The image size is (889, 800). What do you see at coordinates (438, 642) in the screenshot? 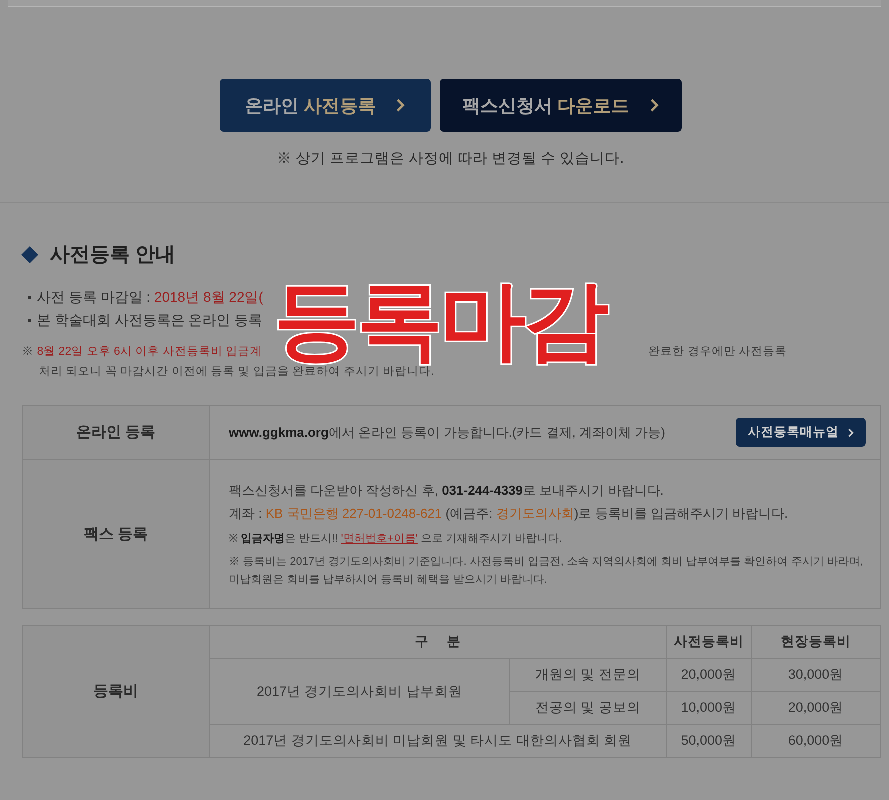
I see `column-header: 구 분` at bounding box center [438, 642].